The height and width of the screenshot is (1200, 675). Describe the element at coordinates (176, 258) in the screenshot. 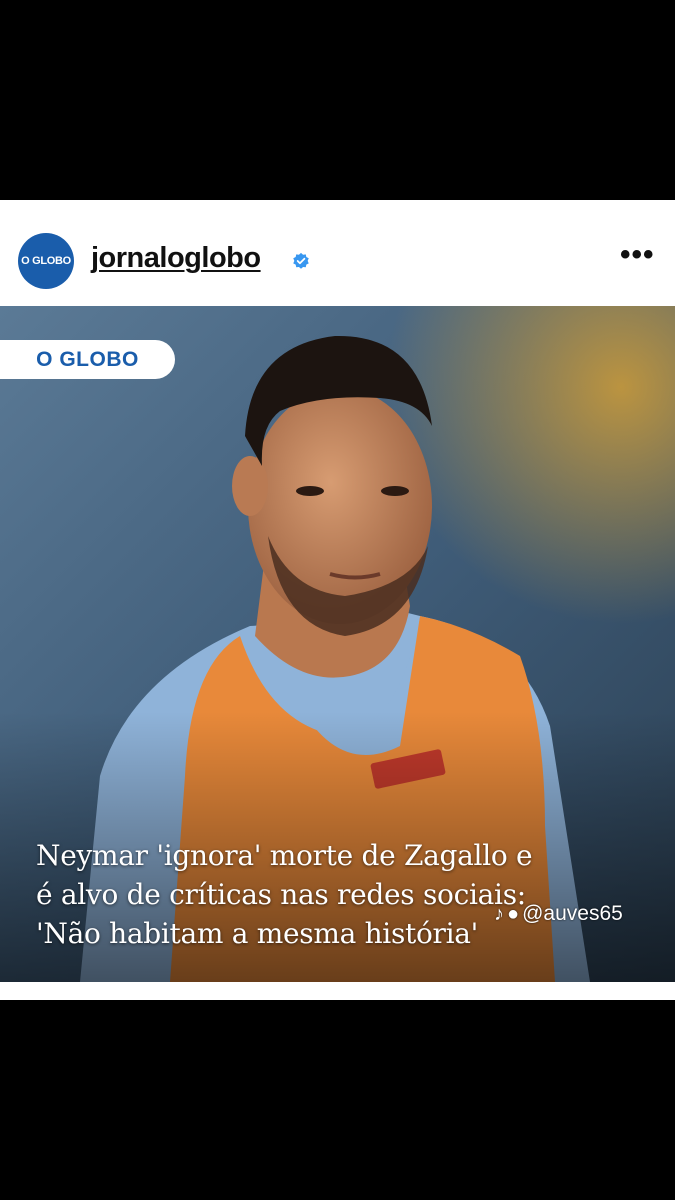

I see `username-link: jornaloglobo` at that location.